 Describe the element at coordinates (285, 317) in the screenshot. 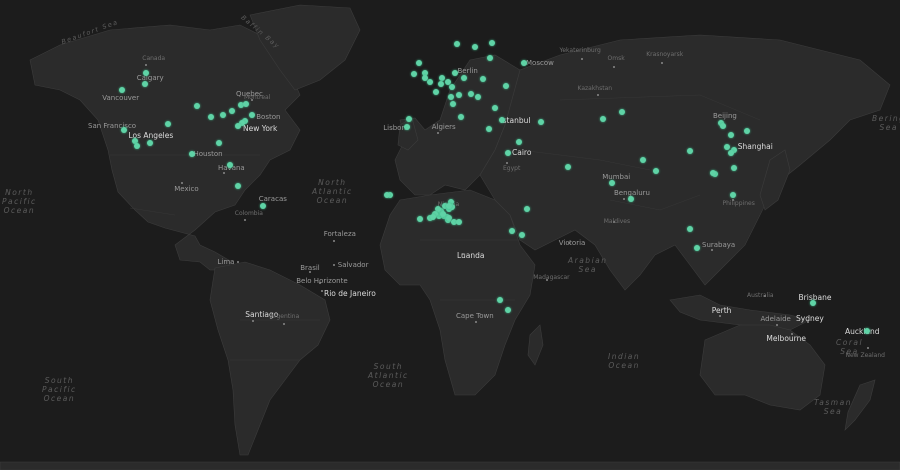

I see `city-label-buenosaires: Argentina` at that location.